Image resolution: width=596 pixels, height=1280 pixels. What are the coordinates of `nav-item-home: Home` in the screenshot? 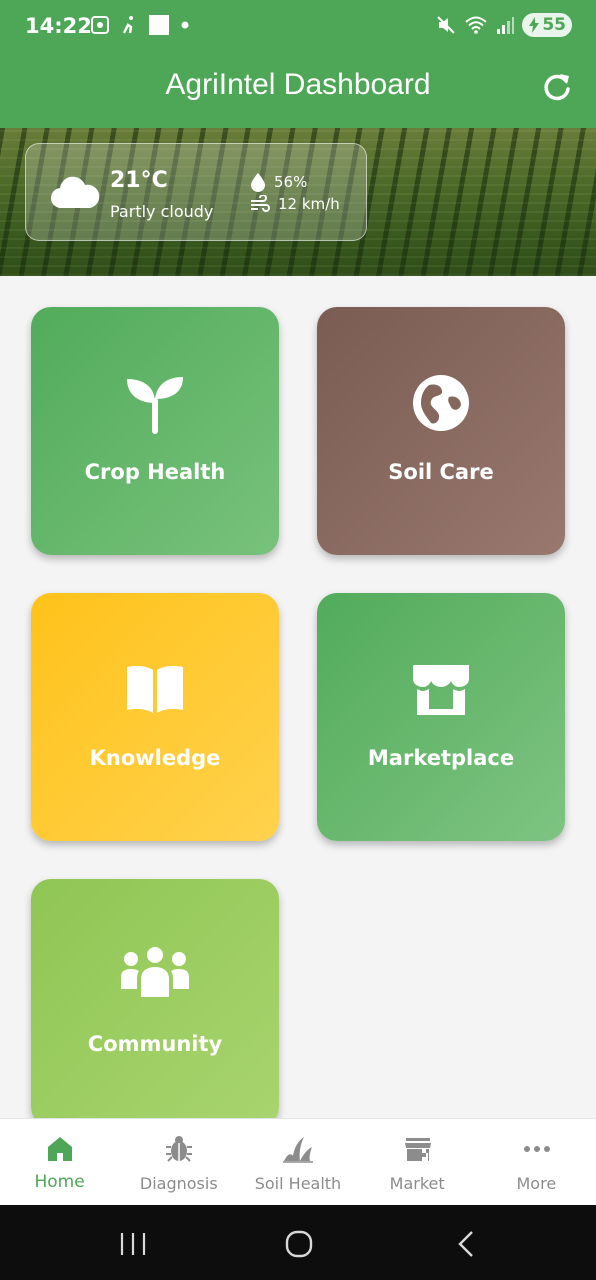 It's located at (59, 1162).